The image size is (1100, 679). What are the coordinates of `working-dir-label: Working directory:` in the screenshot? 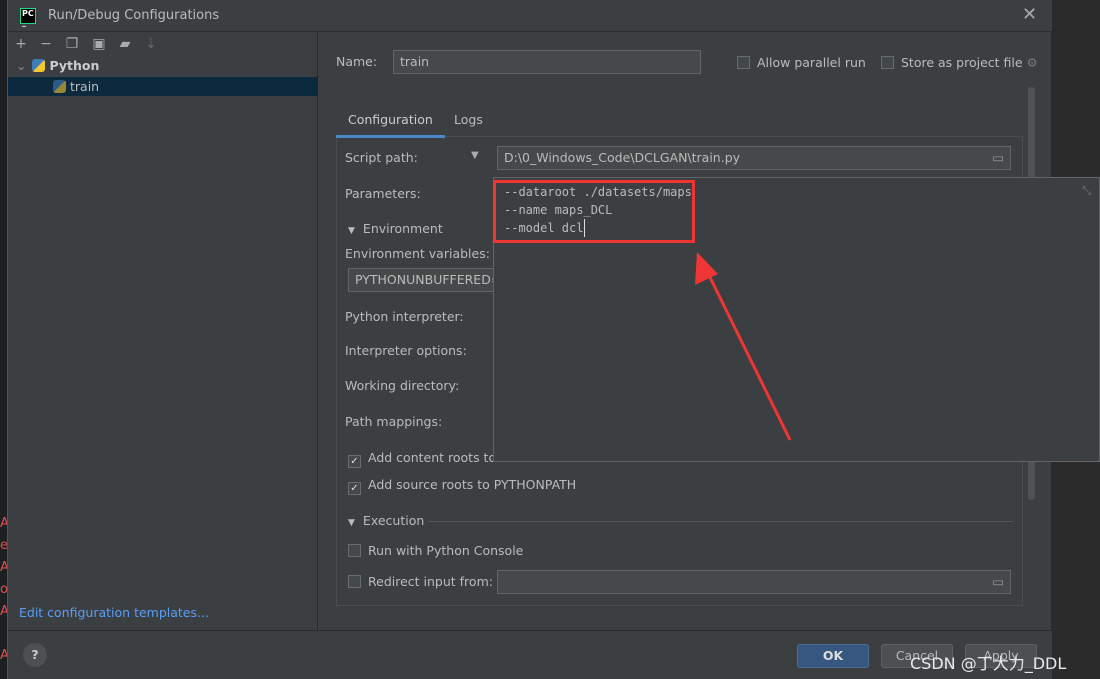 It's located at (402, 385).